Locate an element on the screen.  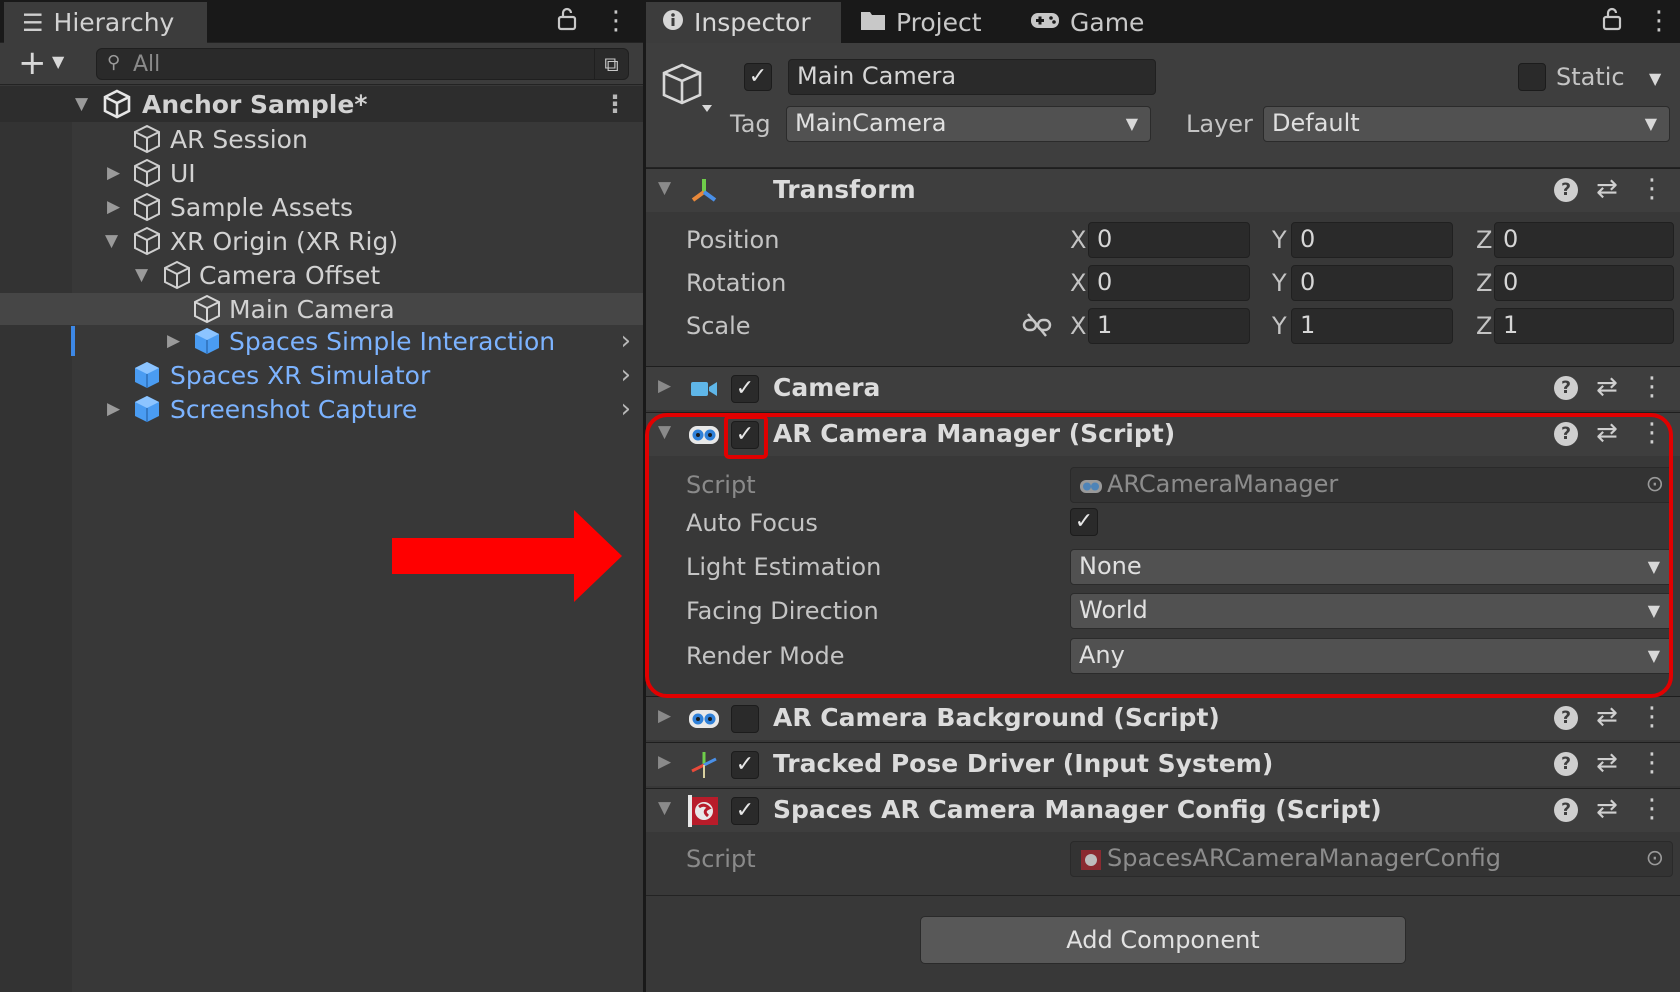
scene-label: Anchor Sample* is located at coordinates (255, 104).